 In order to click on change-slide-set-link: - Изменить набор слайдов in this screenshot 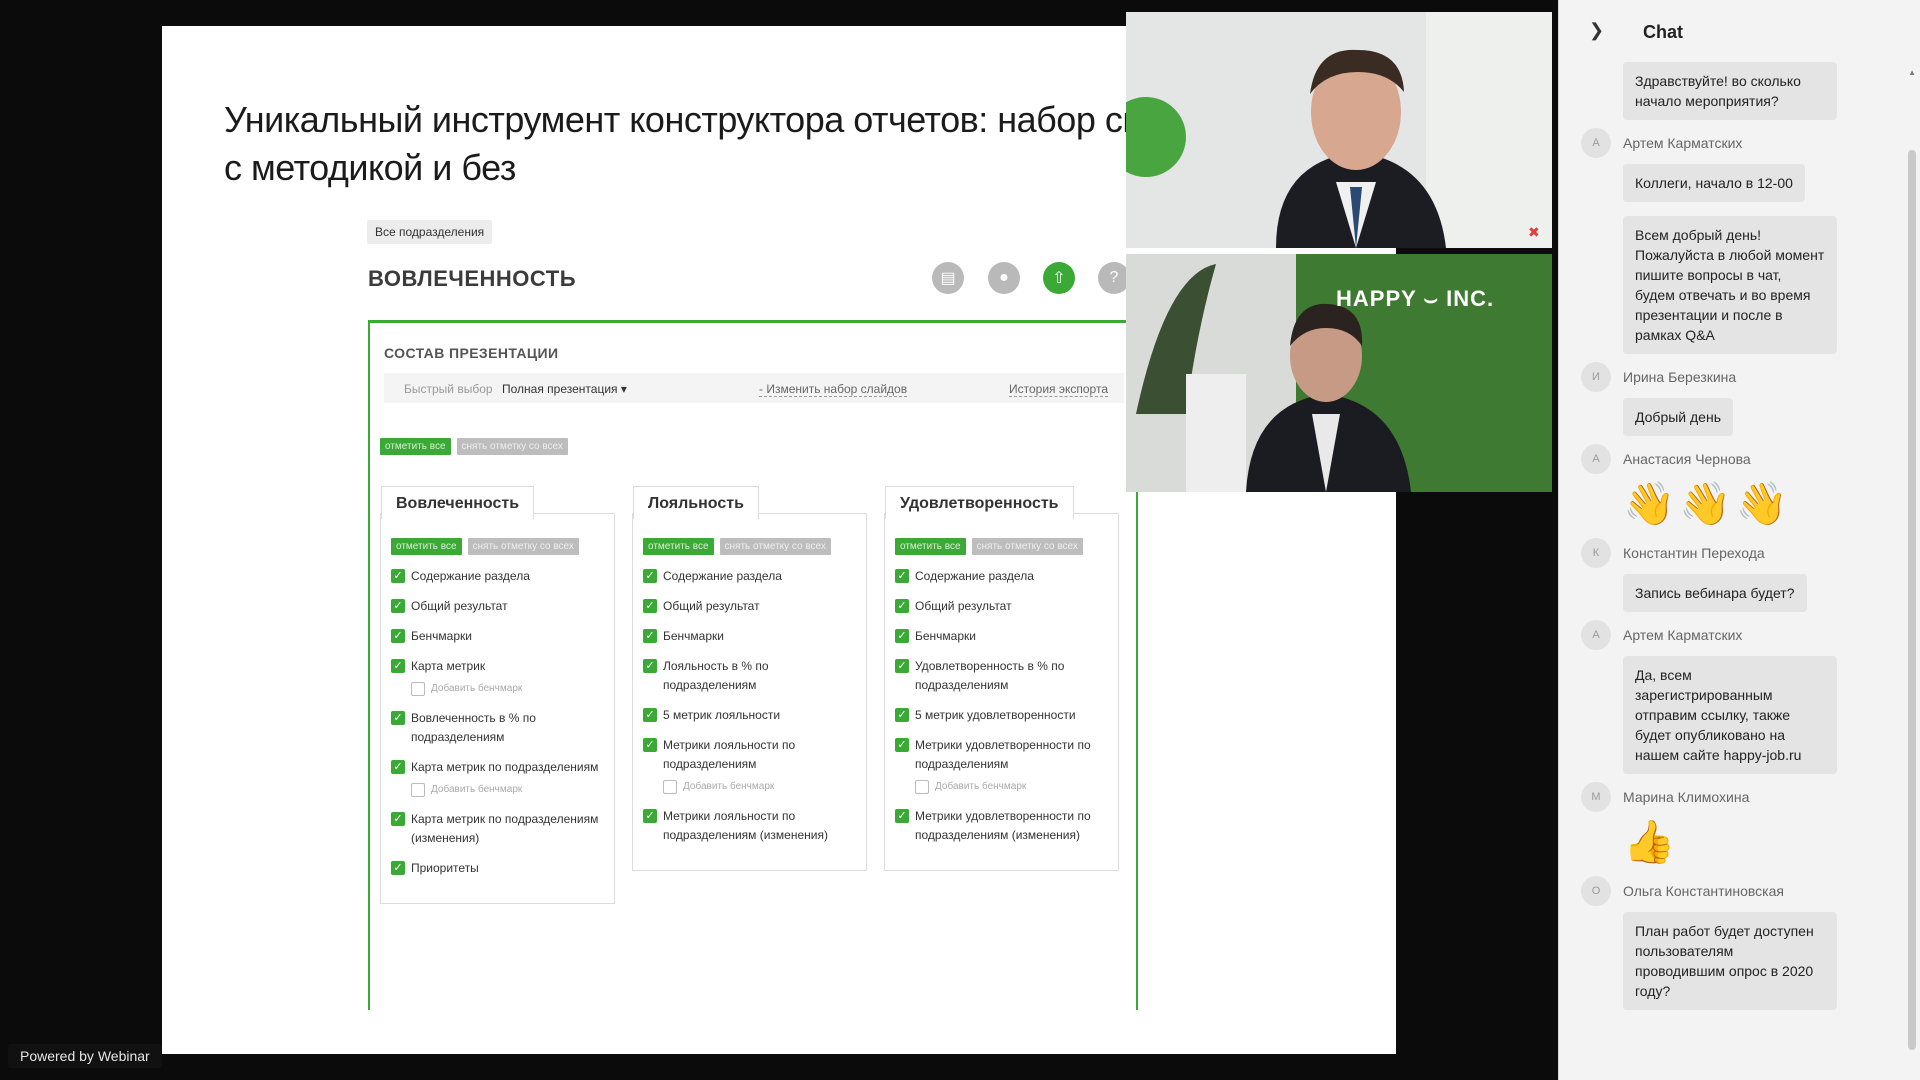, I will do `click(833, 389)`.